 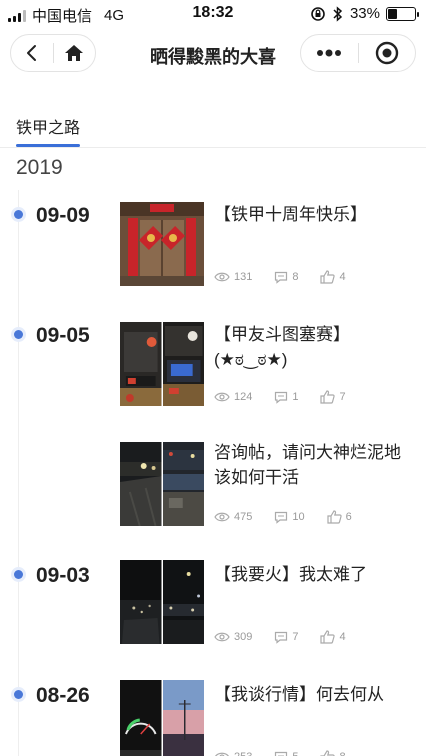 I want to click on close-miniprogram-button, so click(x=387, y=53).